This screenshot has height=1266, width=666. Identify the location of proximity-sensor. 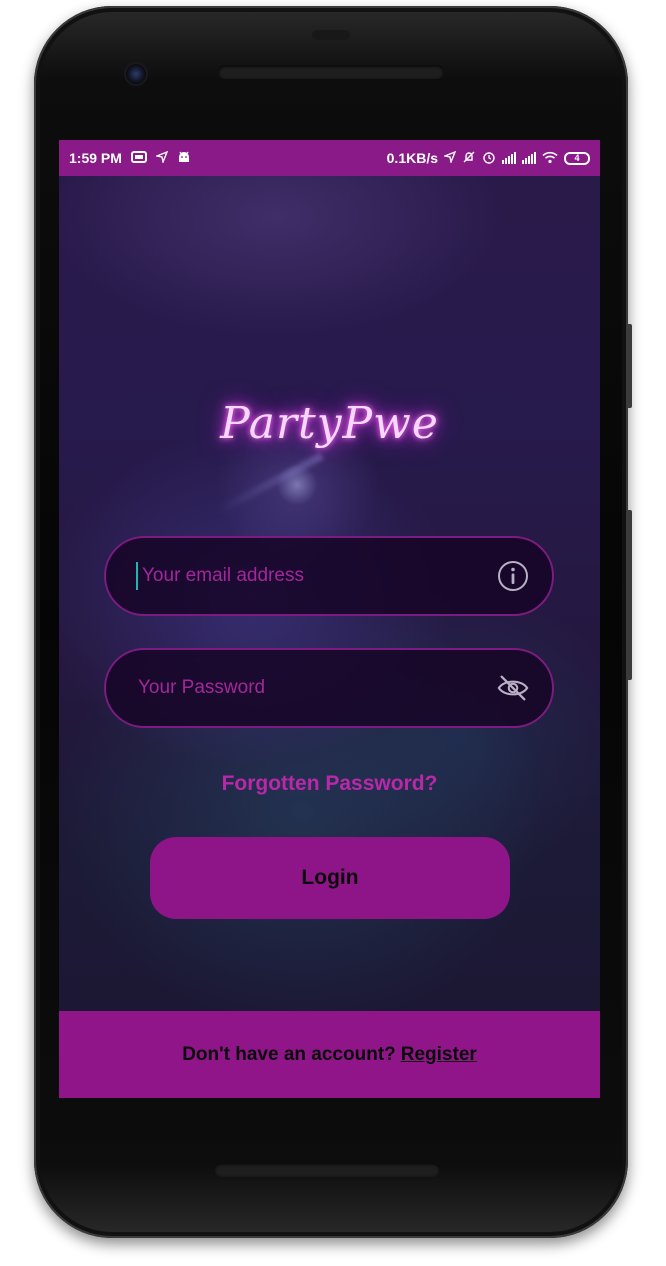
(331, 35).